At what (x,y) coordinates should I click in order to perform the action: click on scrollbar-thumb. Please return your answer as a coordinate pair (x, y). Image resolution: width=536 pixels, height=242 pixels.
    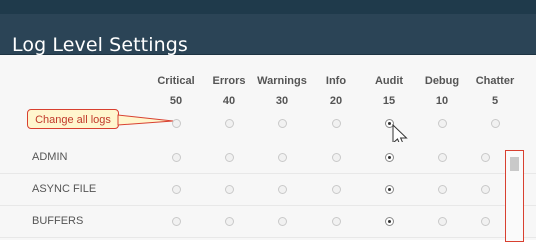
    Looking at the image, I should click on (514, 164).